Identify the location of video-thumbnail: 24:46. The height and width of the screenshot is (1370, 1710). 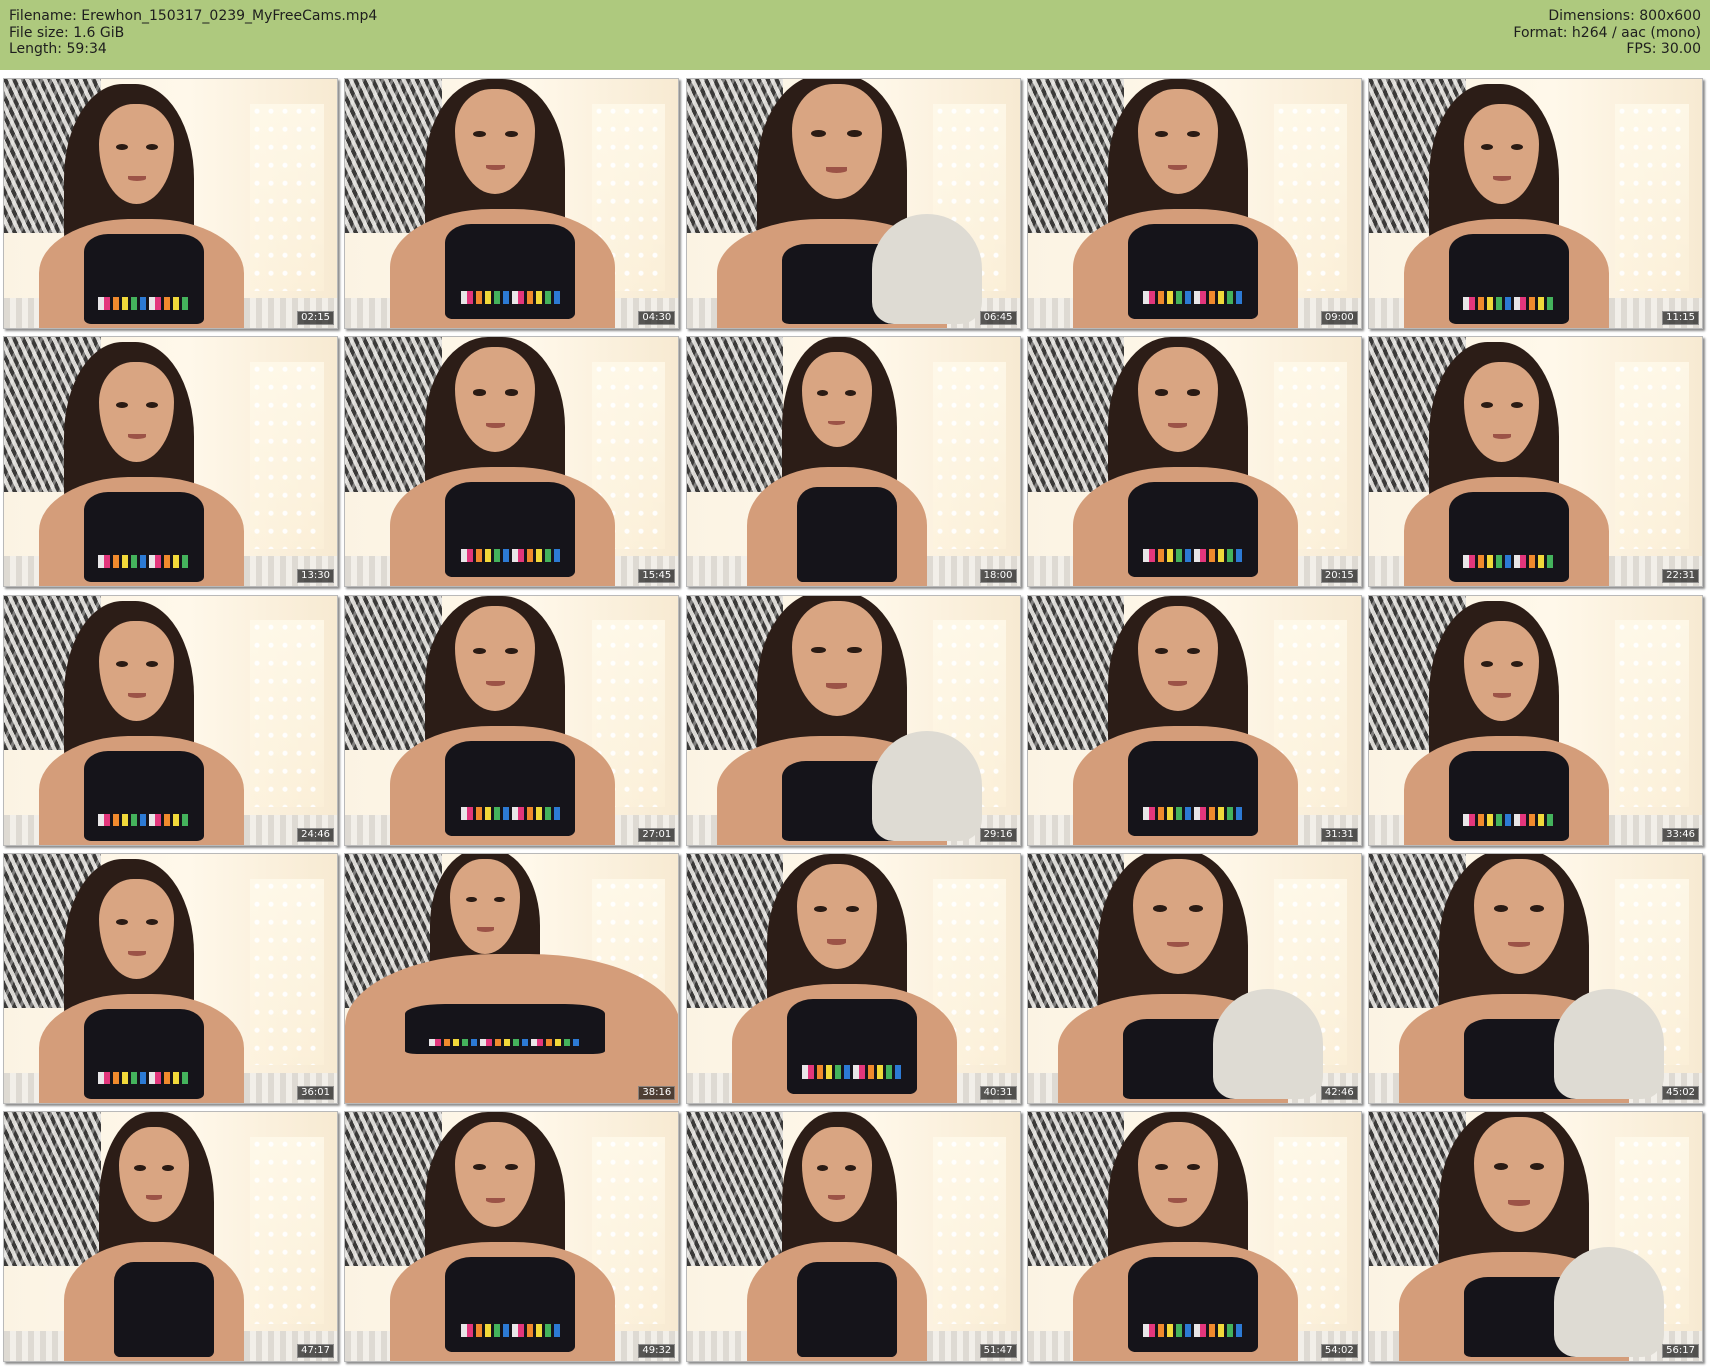
(170, 720).